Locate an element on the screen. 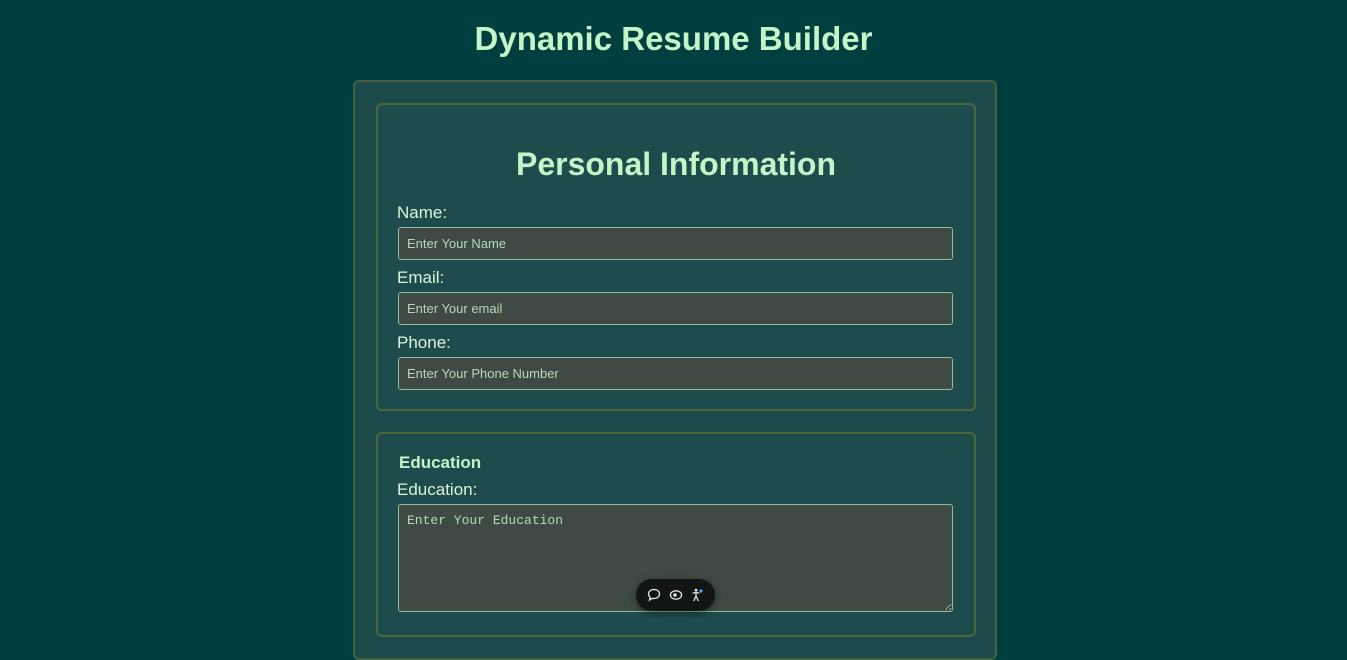 The width and height of the screenshot is (1347, 660). eye-slash-icon is located at coordinates (676, 595).